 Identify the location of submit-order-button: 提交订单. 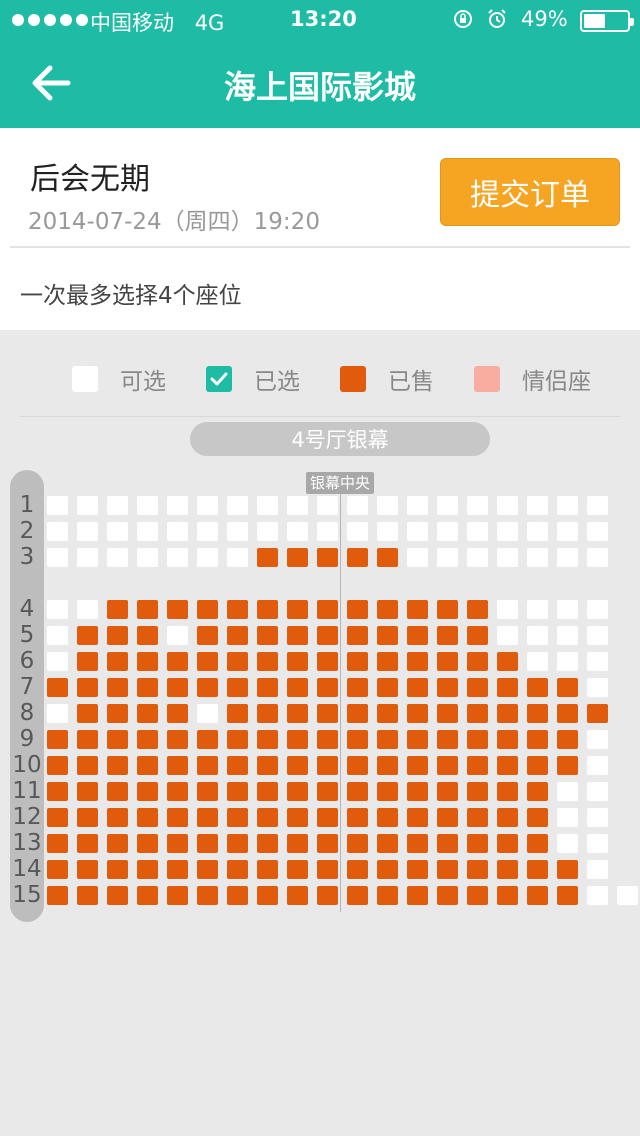
(530, 192).